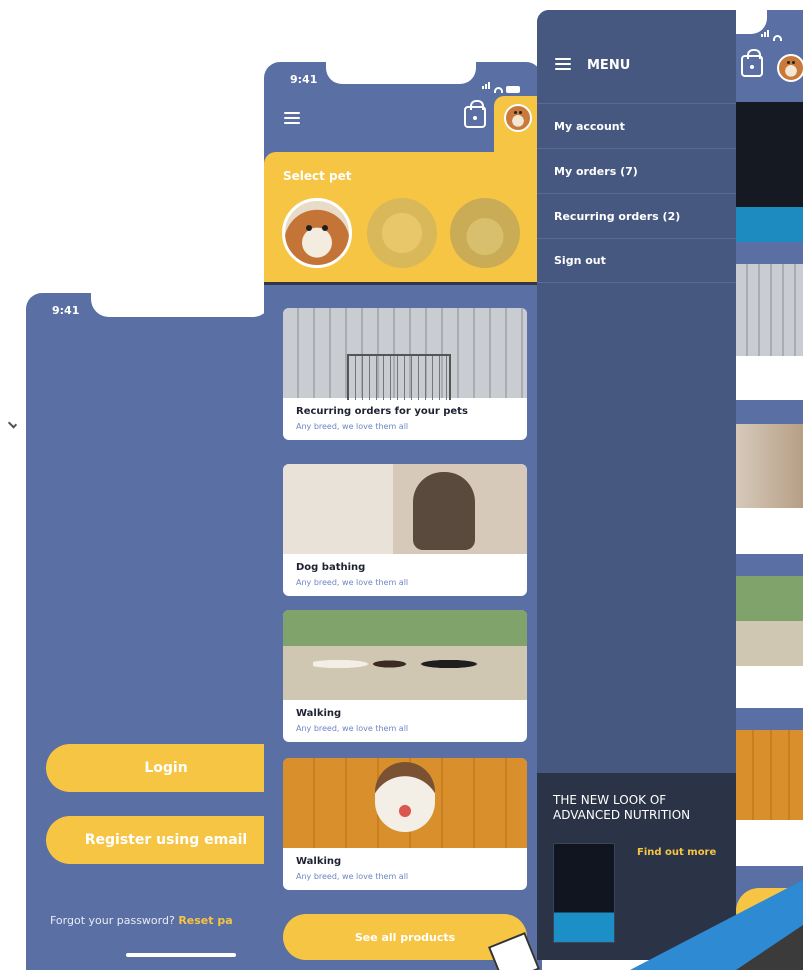  Describe the element at coordinates (584, 893) in the screenshot. I see `product-pack-image` at that location.